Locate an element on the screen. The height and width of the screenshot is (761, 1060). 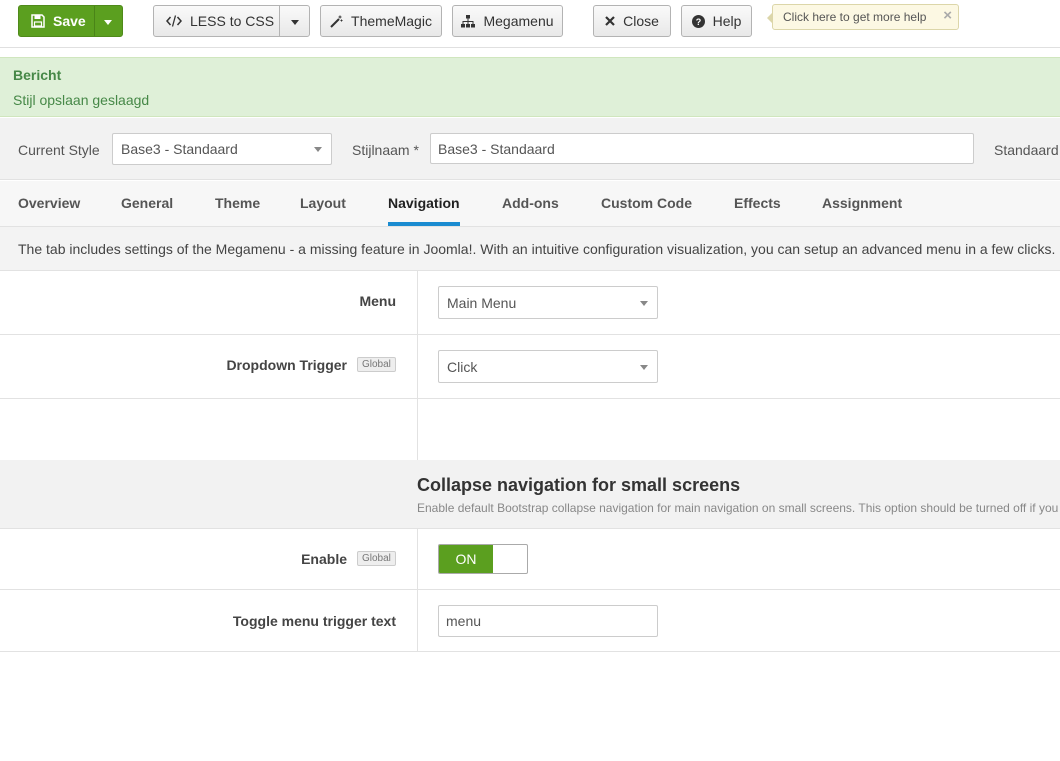
enable-label: Enable is located at coordinates (324, 559).